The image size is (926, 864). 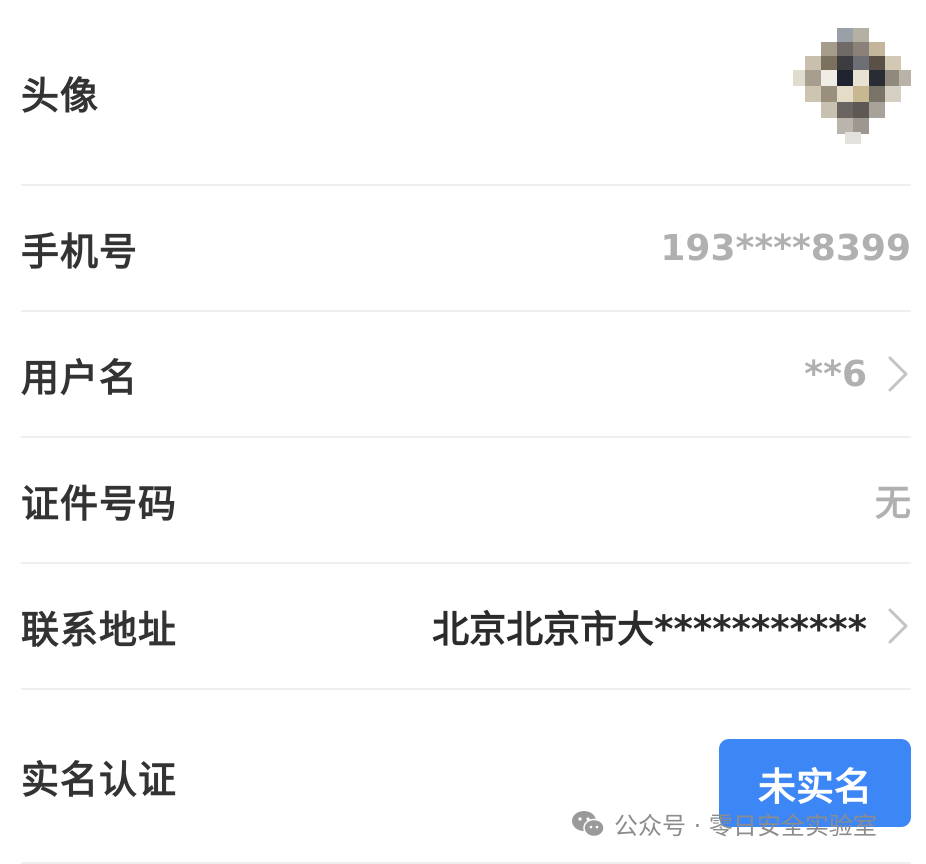 What do you see at coordinates (466, 249) in the screenshot?
I see `phone-row: 手机号 193****8399` at bounding box center [466, 249].